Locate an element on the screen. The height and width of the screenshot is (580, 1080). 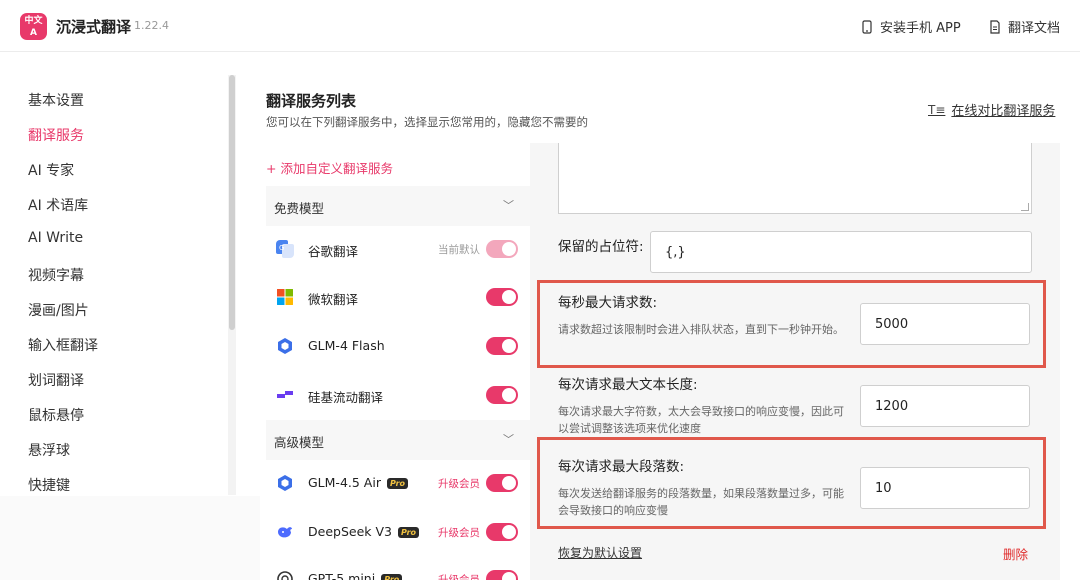
app-name: 沉浸式翻译 is located at coordinates (94, 27).